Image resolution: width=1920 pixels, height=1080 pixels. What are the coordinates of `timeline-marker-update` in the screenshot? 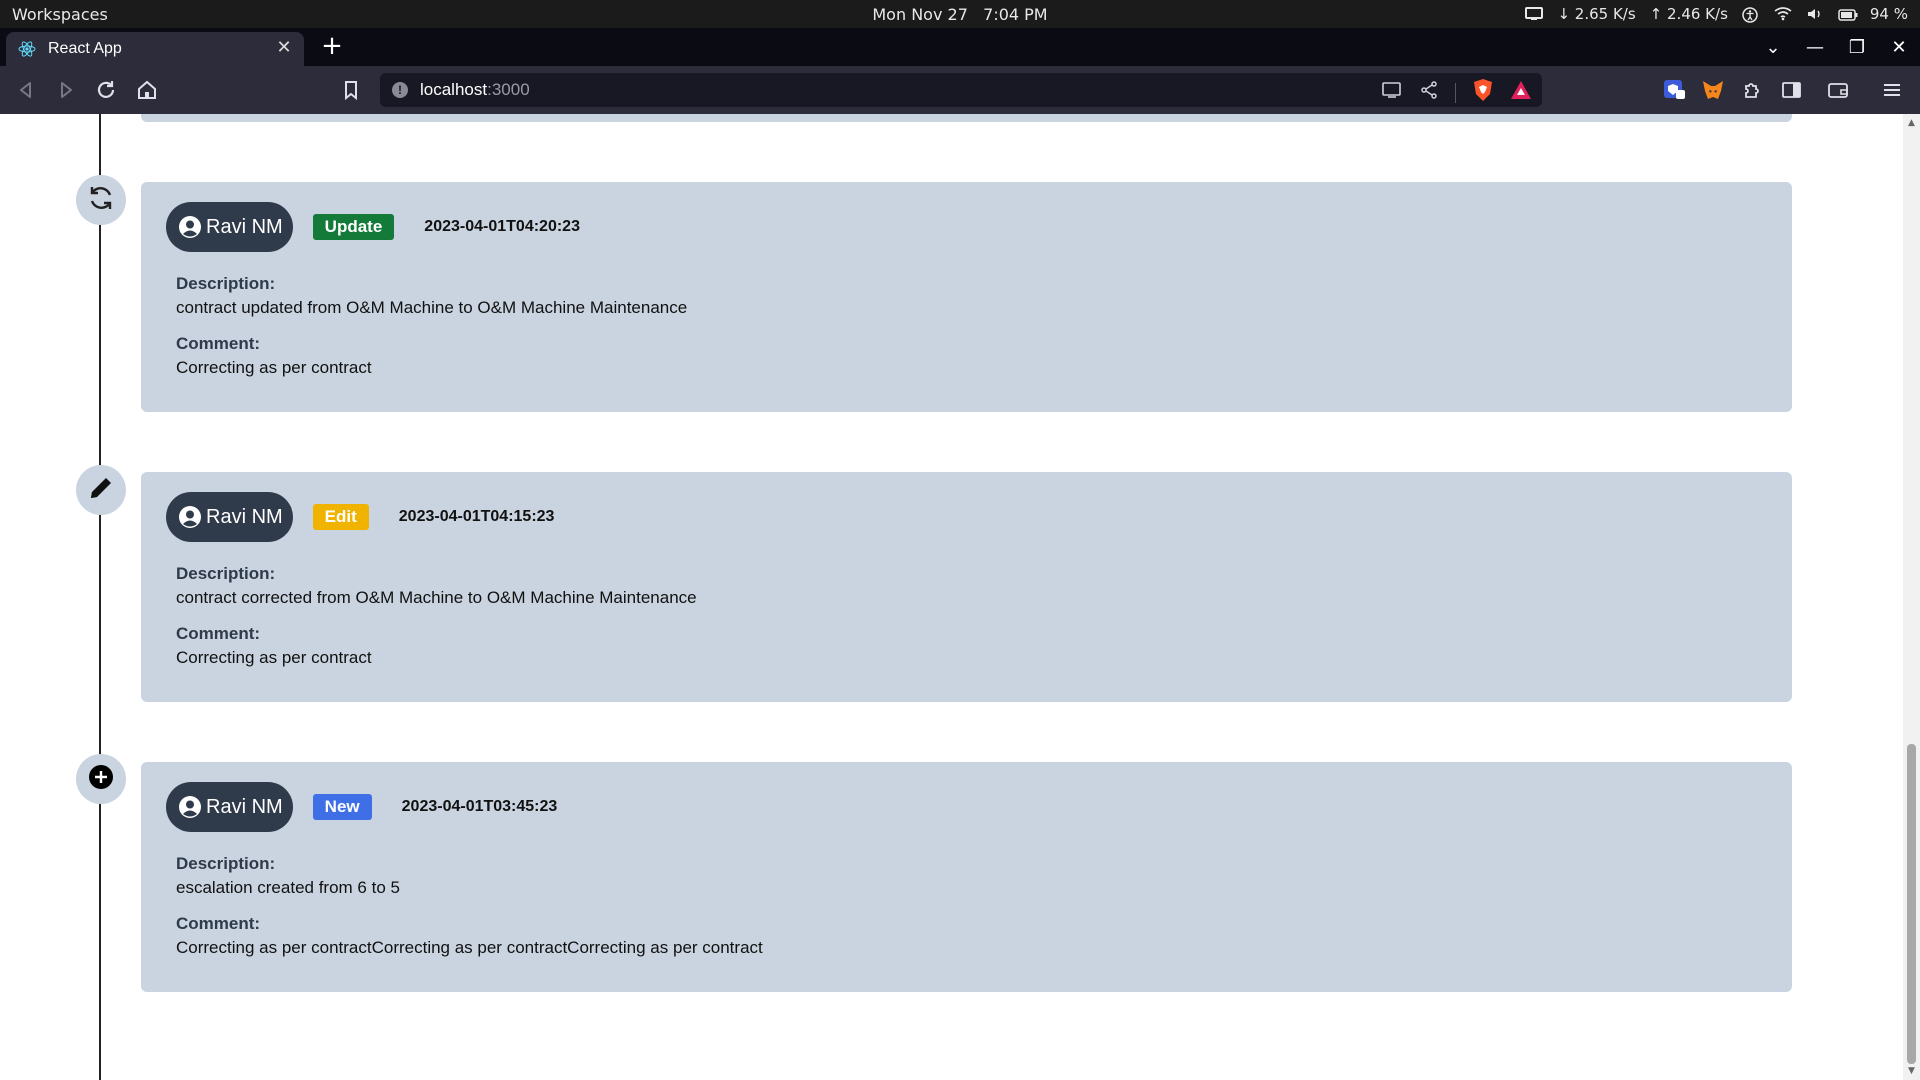 It's located at (101, 200).